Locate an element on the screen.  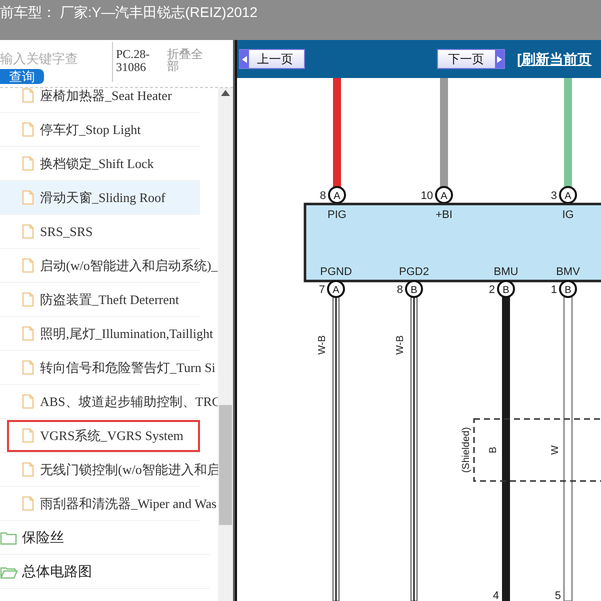
tree-item: 照明,尾灯_Illumination,Taillight is located at coordinates (127, 334).